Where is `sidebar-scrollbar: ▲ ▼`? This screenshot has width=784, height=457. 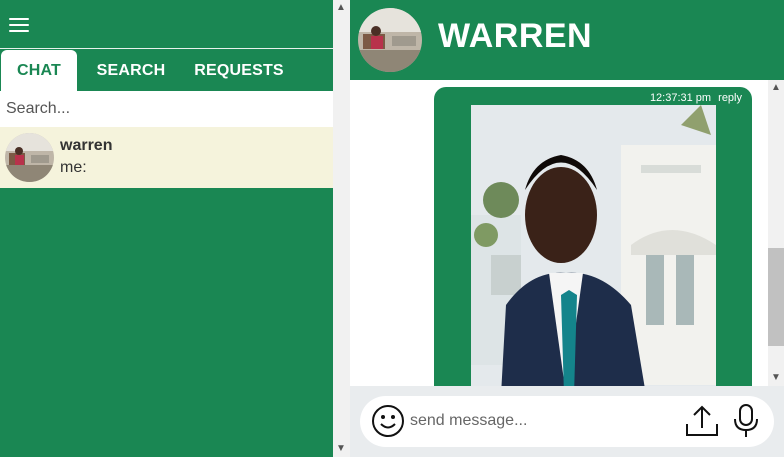
sidebar-scrollbar: ▲ ▼ is located at coordinates (341, 228).